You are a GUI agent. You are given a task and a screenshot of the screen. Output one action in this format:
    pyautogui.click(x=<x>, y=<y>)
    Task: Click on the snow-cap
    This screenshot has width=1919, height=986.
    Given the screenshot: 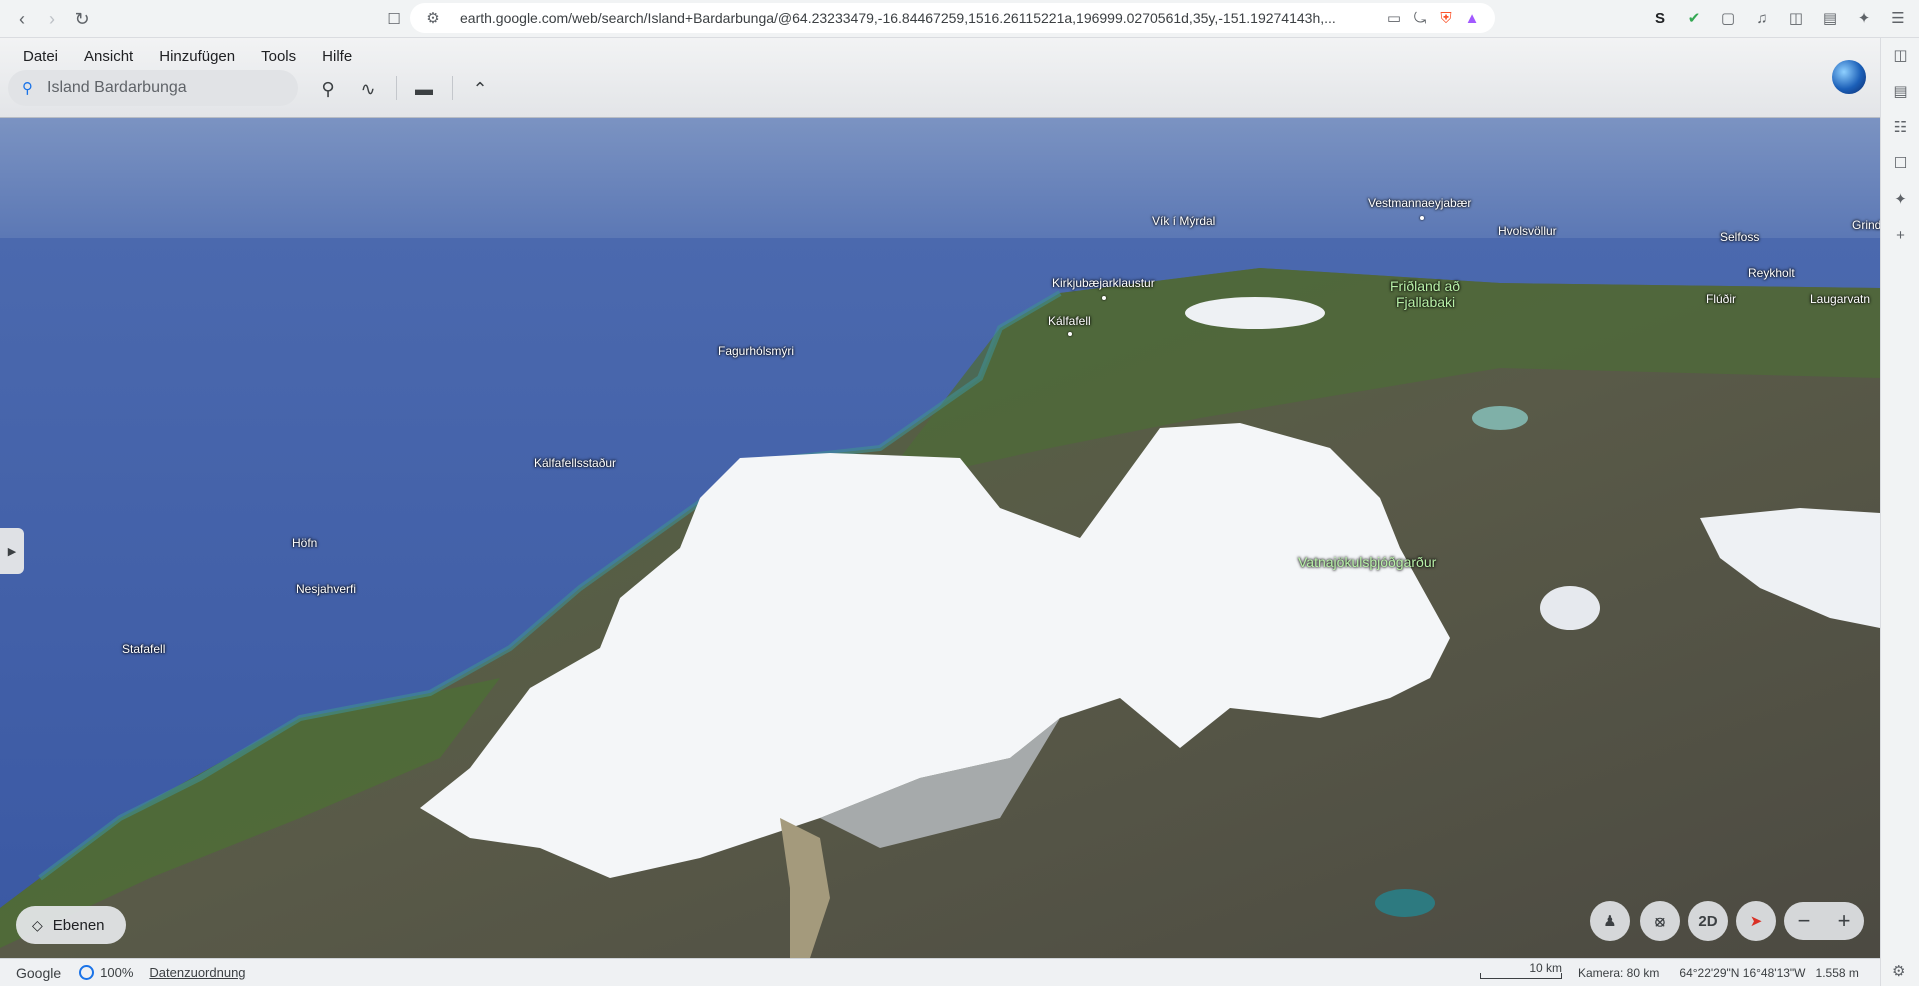 What is the action you would take?
    pyautogui.click(x=1570, y=608)
    